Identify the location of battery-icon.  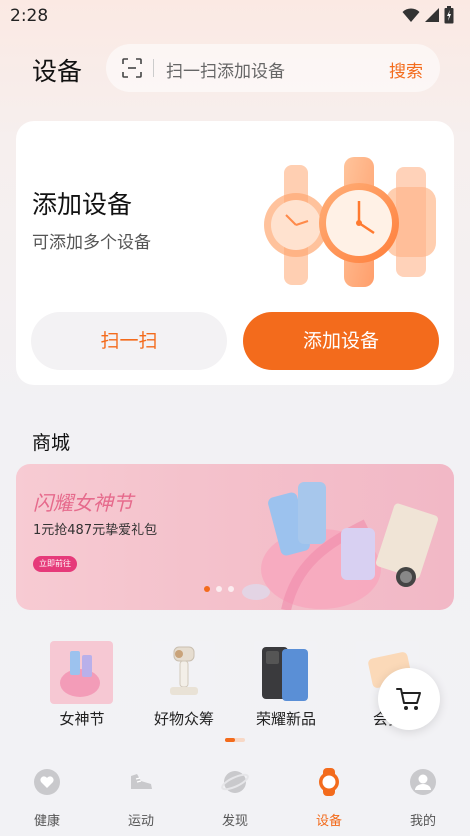
(449, 15).